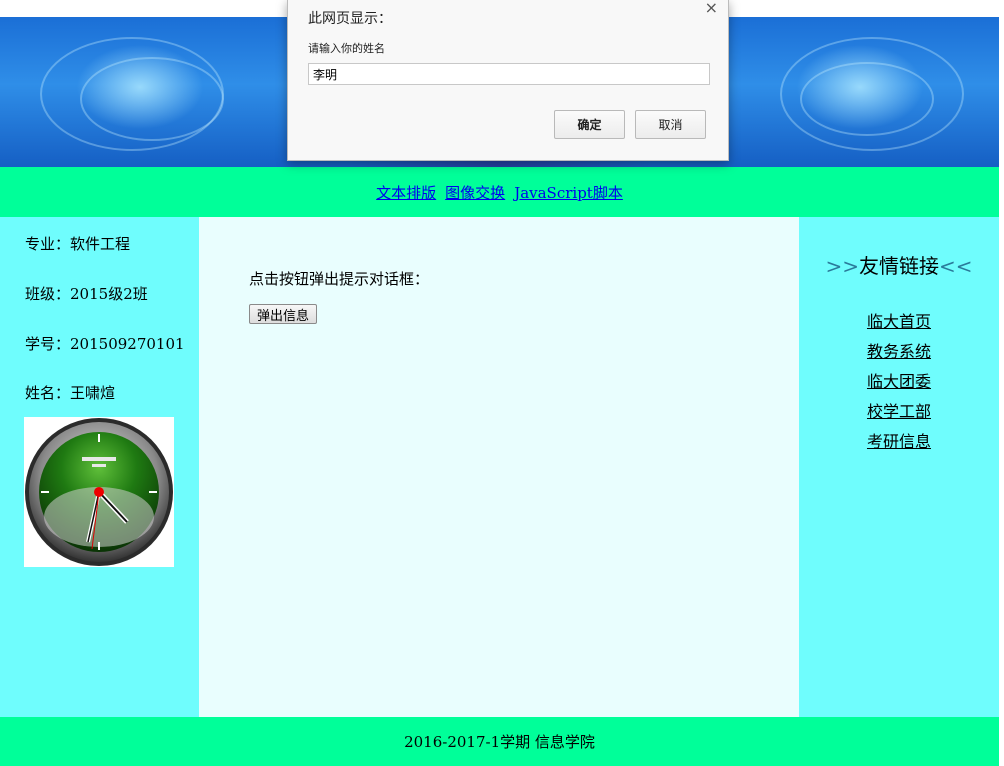  Describe the element at coordinates (899, 467) in the screenshot. I see `friend-links-panel: >>友情链接<< 临大首页 教务系统 临大团委 校学工部 考研信息` at that location.